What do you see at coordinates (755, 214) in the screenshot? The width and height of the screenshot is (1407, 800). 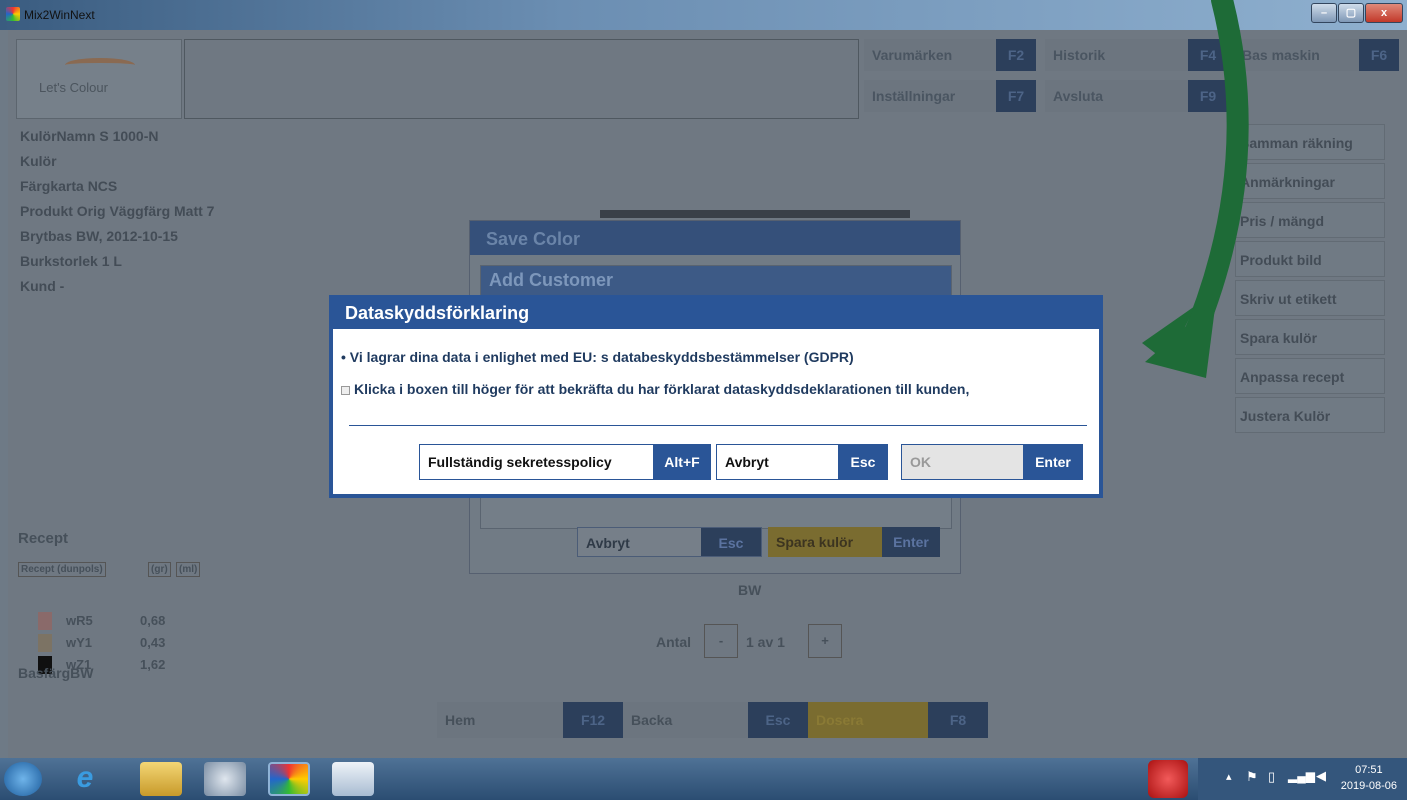 I see `background-bar` at bounding box center [755, 214].